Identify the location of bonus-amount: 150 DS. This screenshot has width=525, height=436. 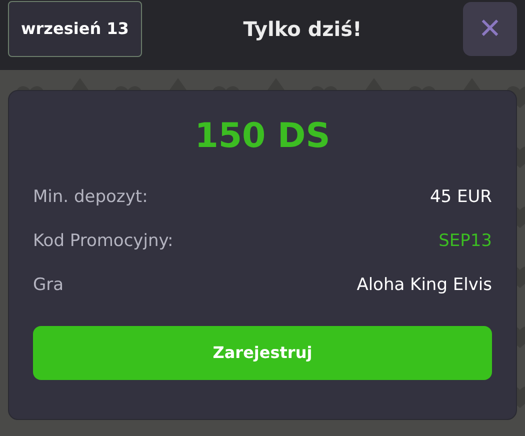
(263, 136).